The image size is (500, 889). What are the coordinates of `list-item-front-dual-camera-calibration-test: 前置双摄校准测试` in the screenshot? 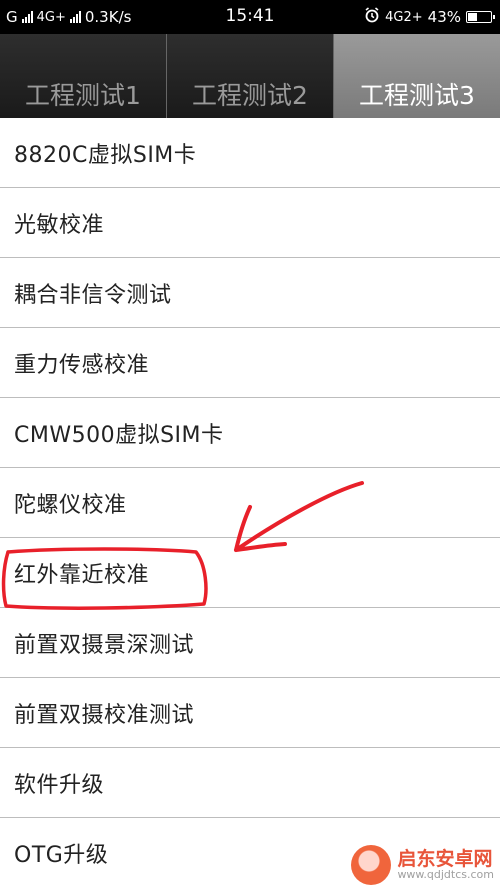 It's located at (250, 713).